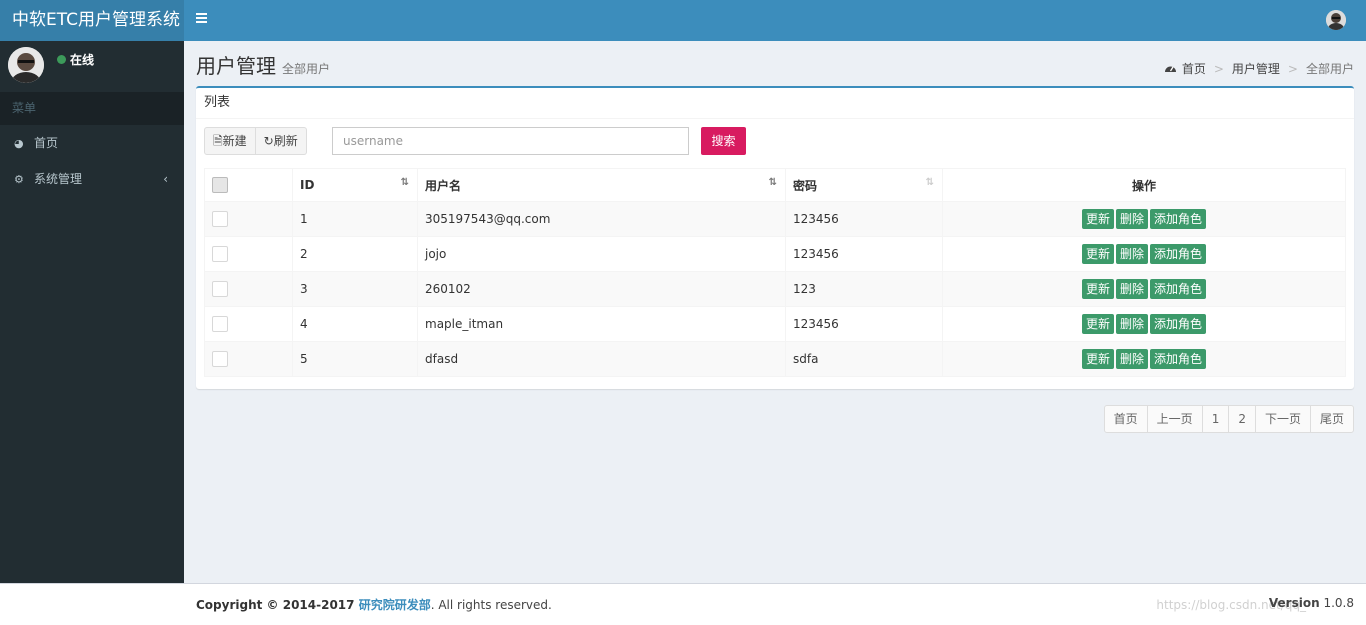 The image size is (1366, 625). Describe the element at coordinates (355, 185) in the screenshot. I see `col-id: ID ⇅` at that location.